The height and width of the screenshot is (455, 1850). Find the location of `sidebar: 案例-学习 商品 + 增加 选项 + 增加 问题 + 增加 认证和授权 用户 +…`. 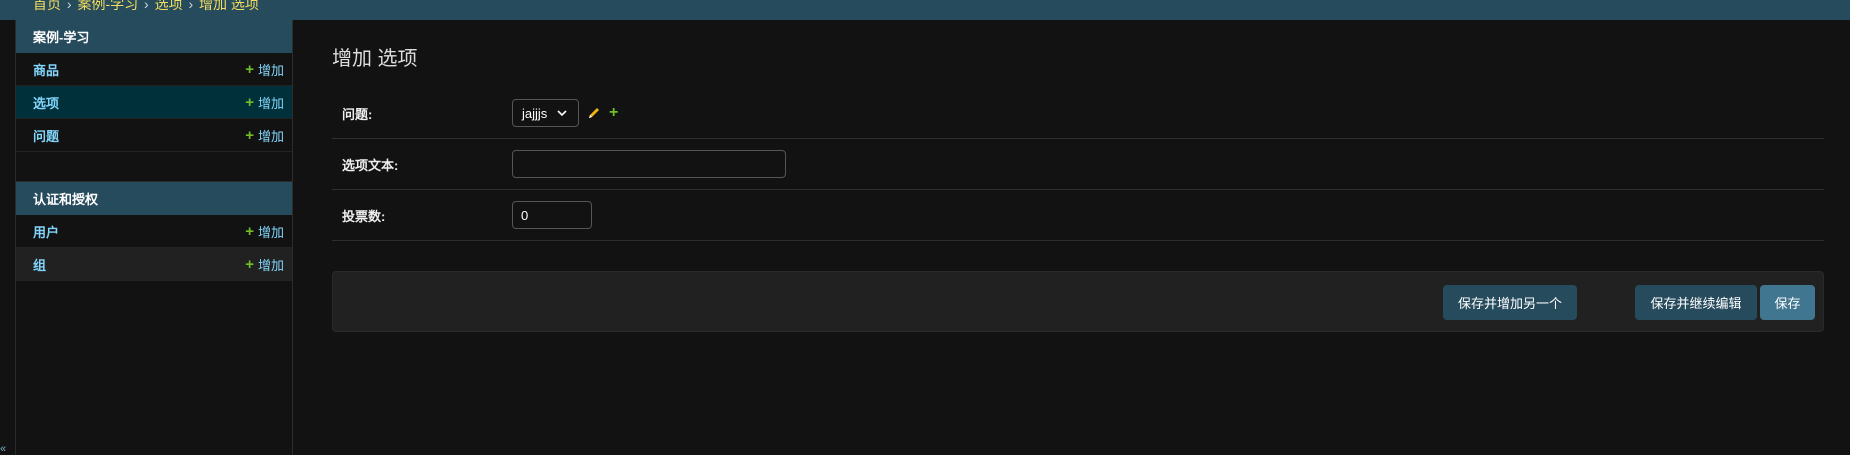

sidebar: 案例-学习 商品 + 增加 选项 + 增加 问题 + 增加 认证和授权 用户 +… is located at coordinates (154, 237).